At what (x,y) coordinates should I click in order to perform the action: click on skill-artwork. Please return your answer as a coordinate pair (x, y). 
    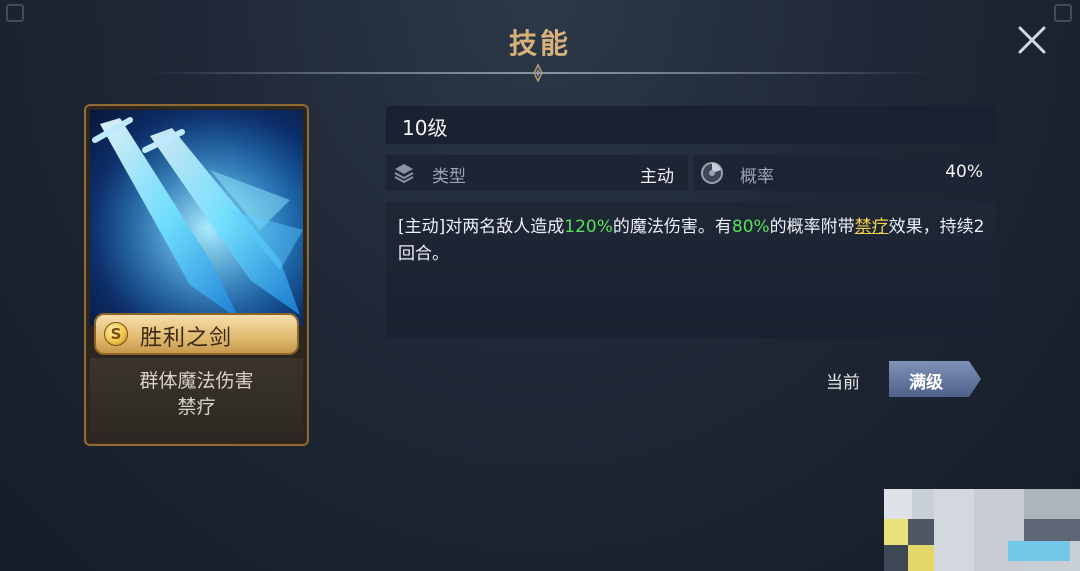
    Looking at the image, I should click on (196, 218).